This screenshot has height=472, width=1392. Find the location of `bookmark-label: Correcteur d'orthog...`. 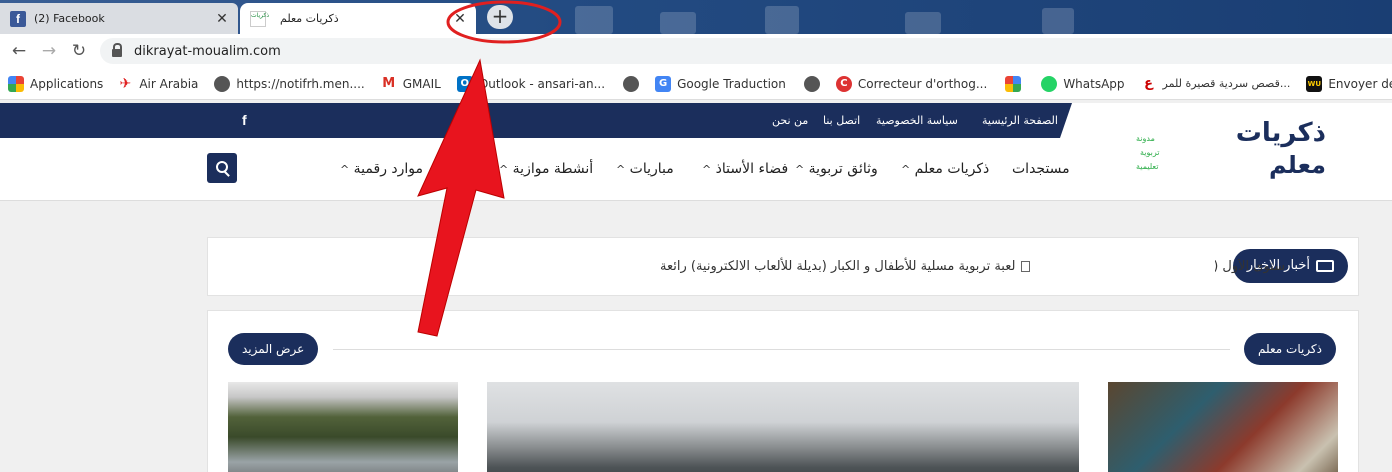

bookmark-label: Correcteur d'orthog... is located at coordinates (922, 83).